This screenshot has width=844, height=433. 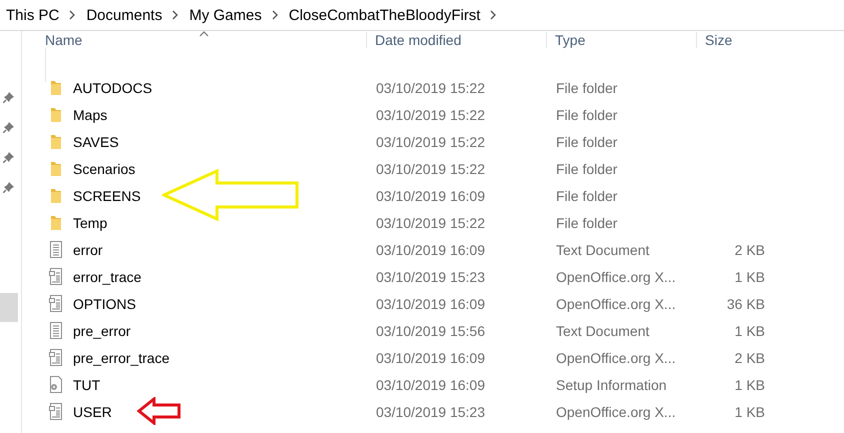 I want to click on file-name: error, so click(x=88, y=250).